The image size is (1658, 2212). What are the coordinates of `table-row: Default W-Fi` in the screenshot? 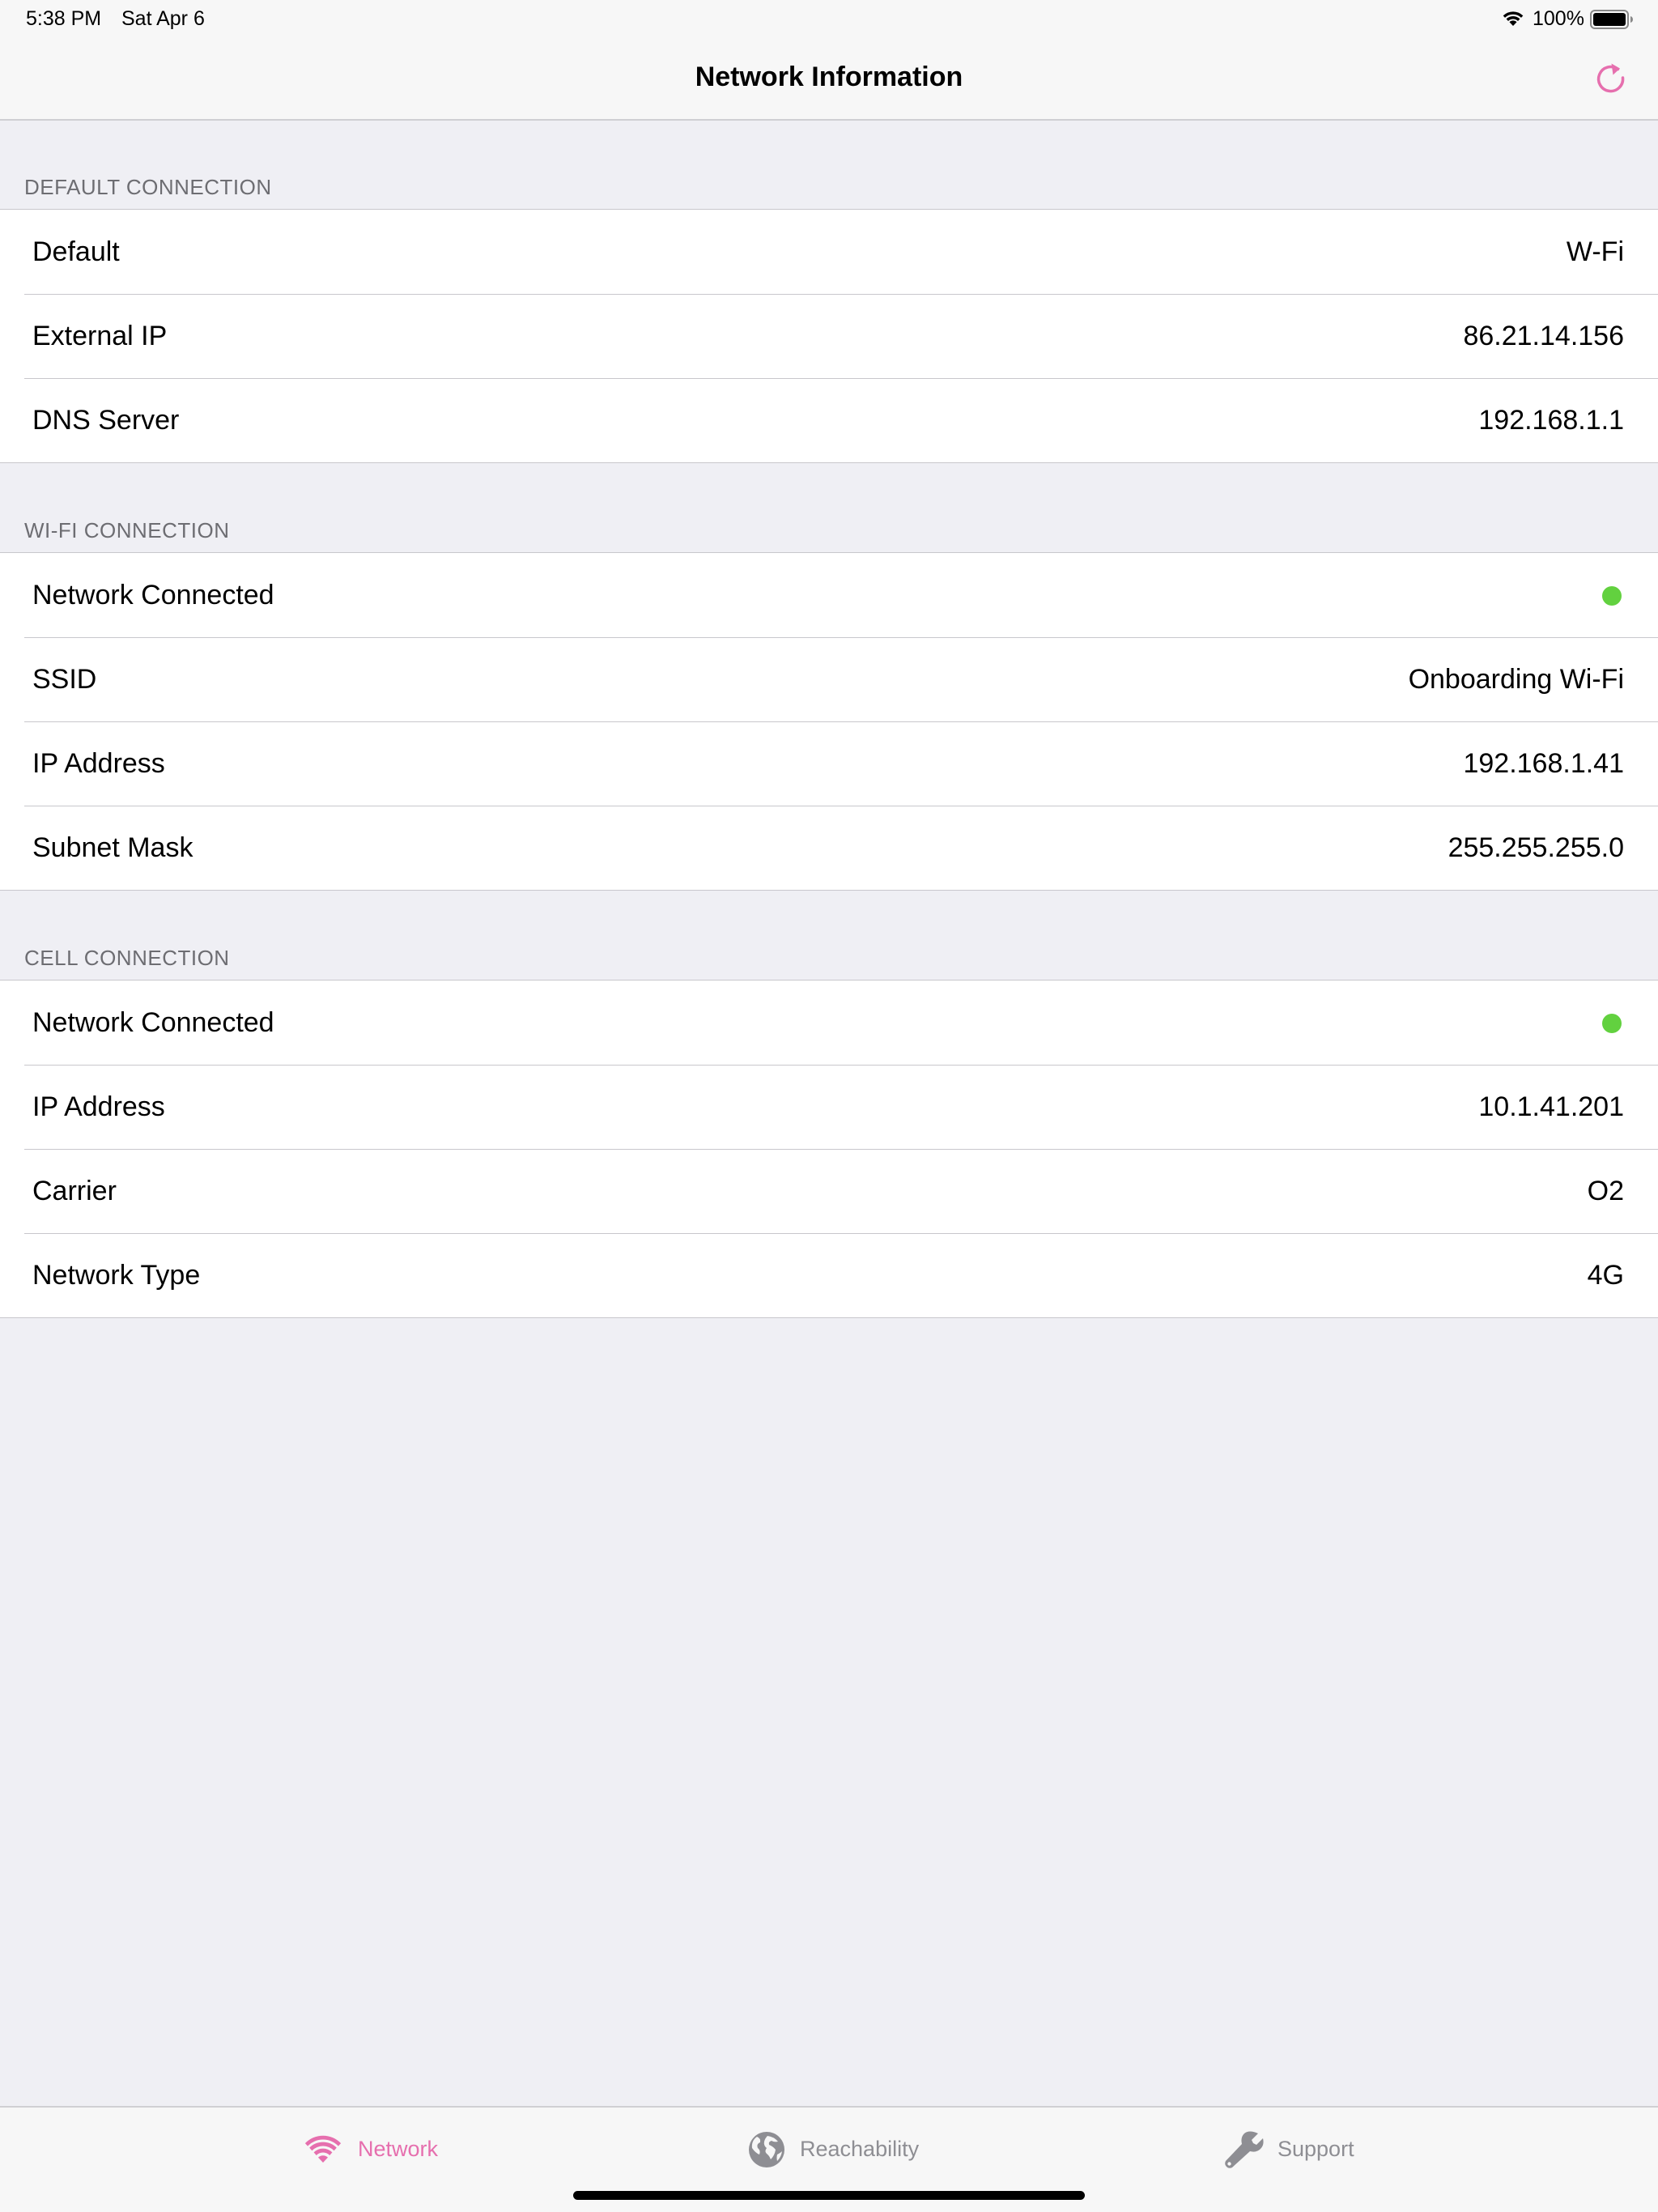 It's located at (829, 252).